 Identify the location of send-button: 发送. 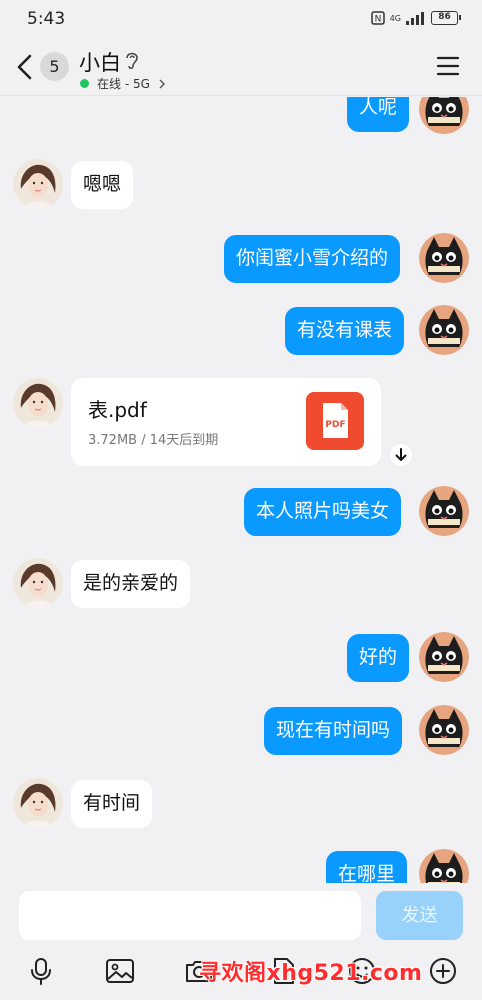
(419, 915).